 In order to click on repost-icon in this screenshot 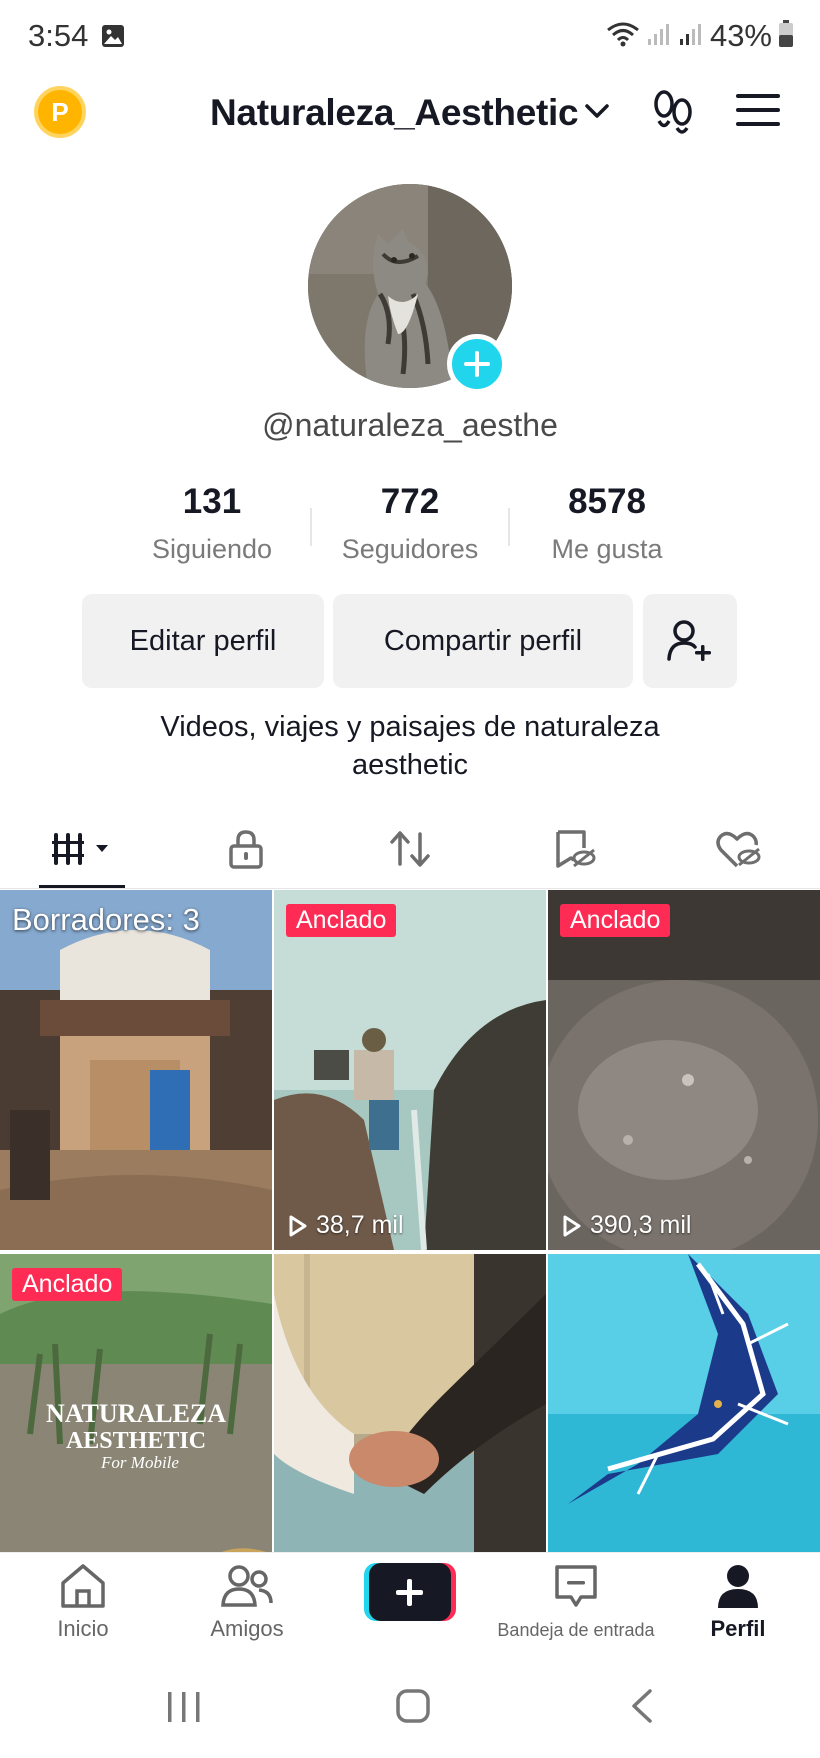, I will do `click(410, 849)`.